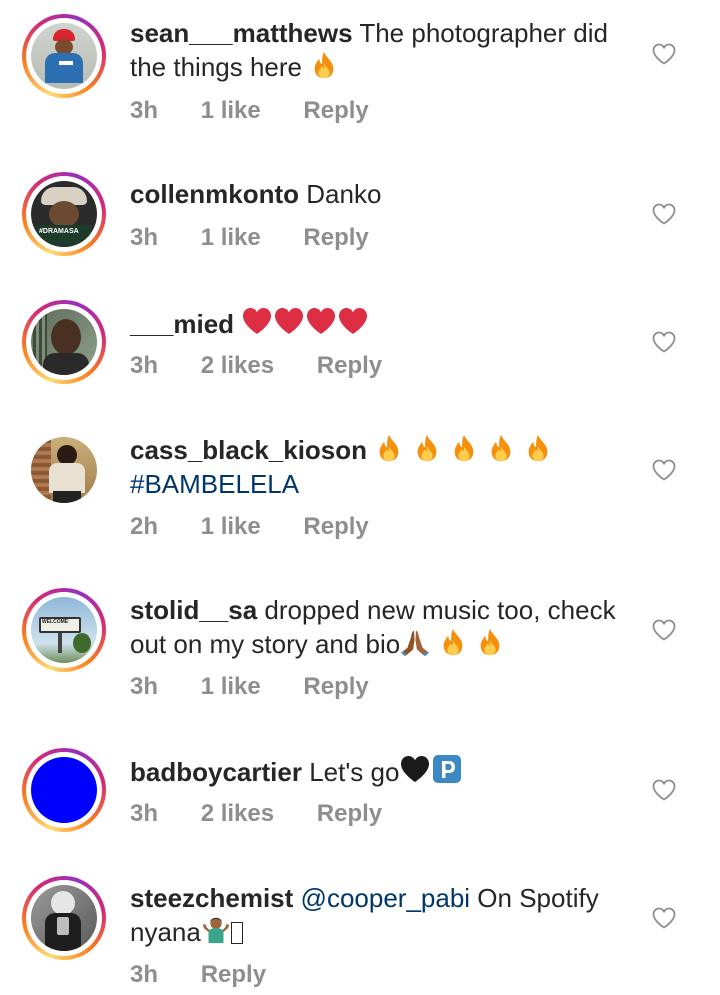 The height and width of the screenshot is (995, 720). I want to click on comment-text: Let's go, so click(354, 772).